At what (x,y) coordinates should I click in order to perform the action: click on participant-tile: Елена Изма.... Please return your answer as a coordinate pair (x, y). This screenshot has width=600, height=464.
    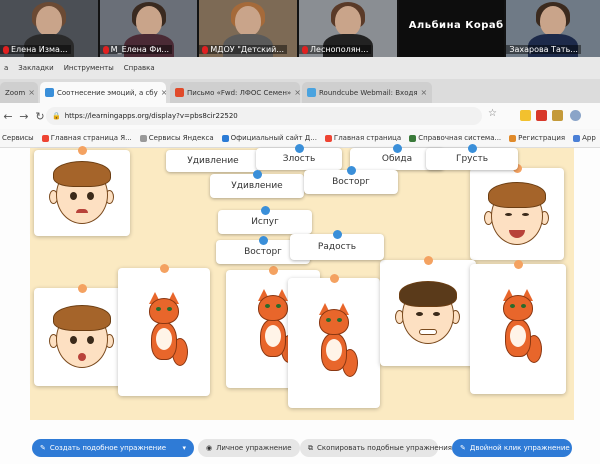
    Looking at the image, I should click on (49, 28).